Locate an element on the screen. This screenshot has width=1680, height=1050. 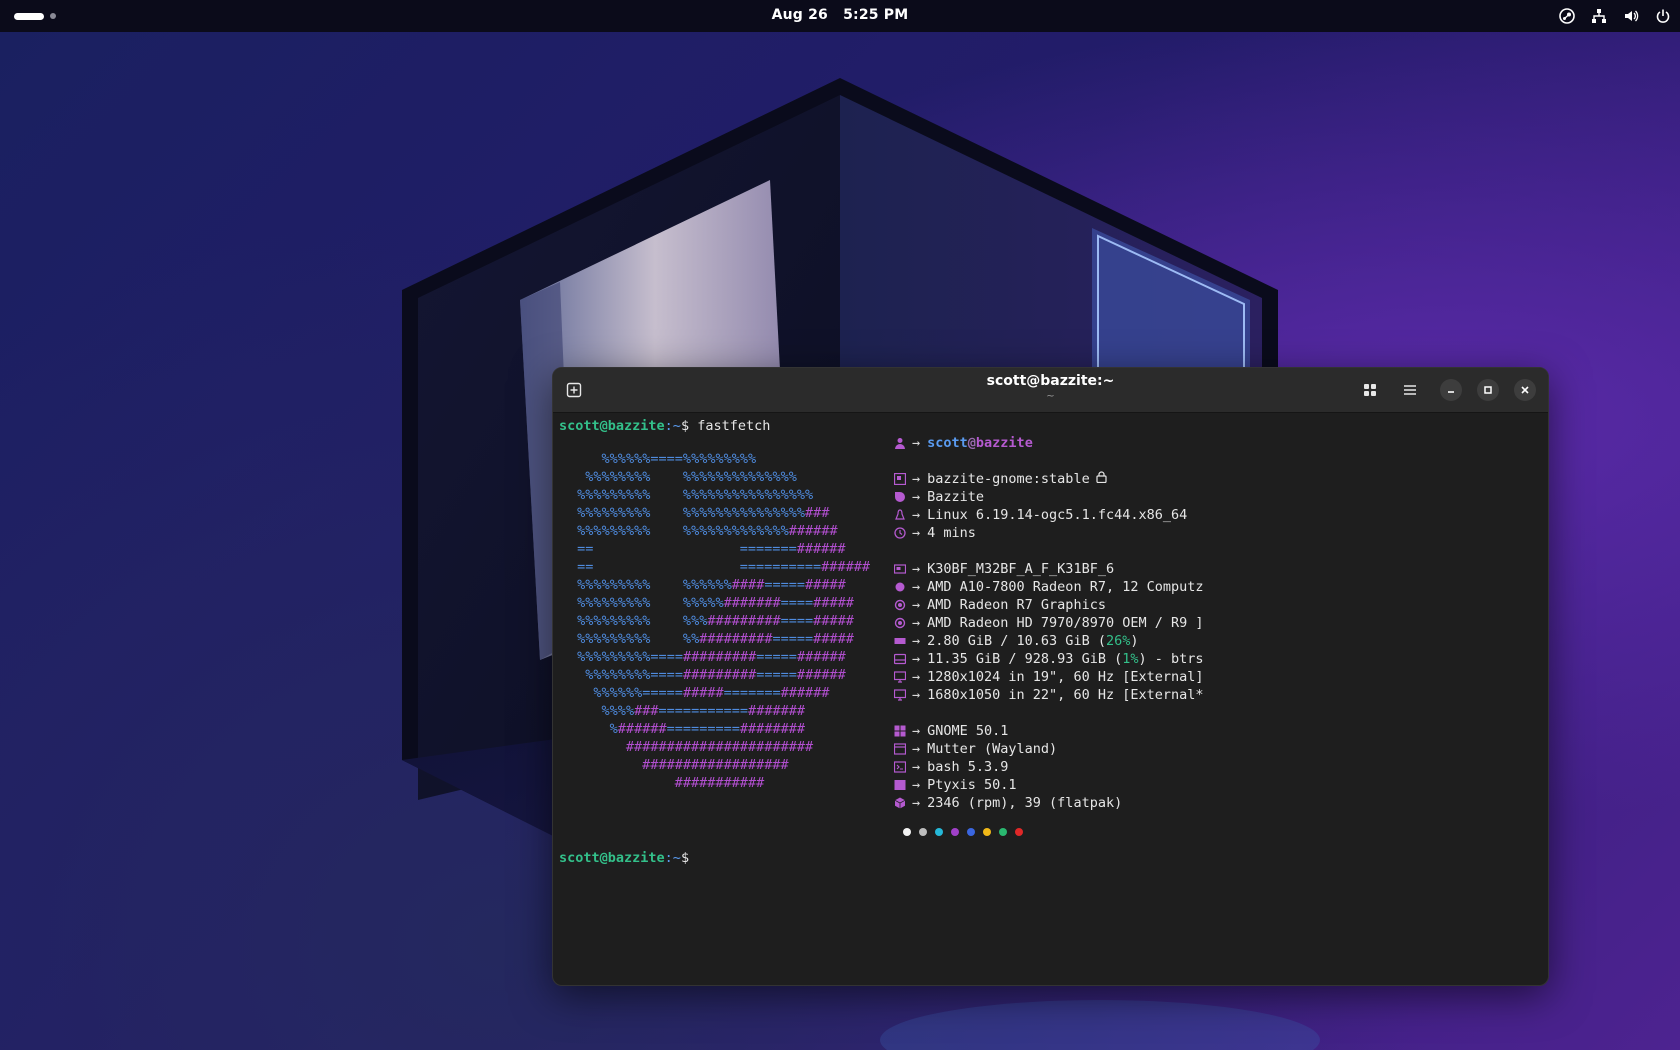
info-host: bazzite is located at coordinates (1004, 443).